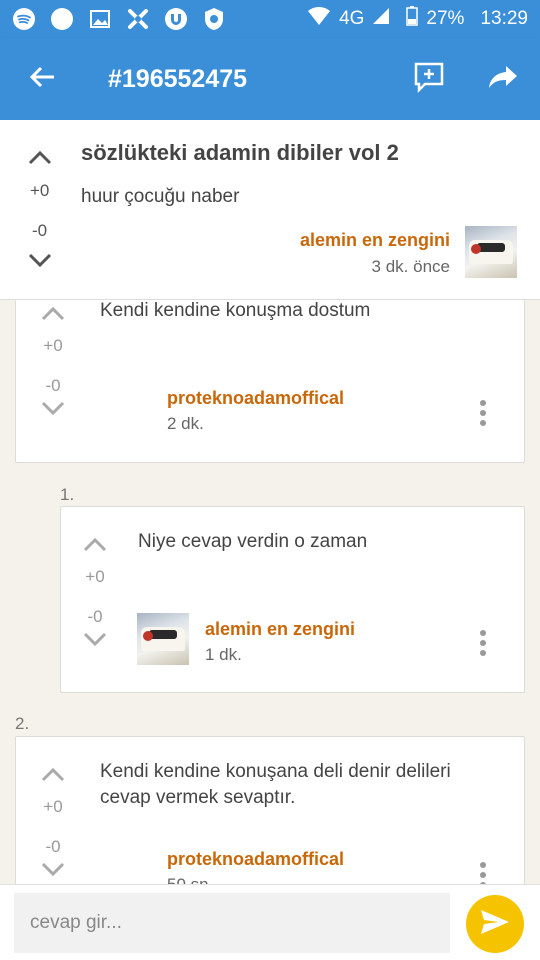 The image size is (540, 960). Describe the element at coordinates (67, 494) in the screenshot. I see `reply-index: 1.` at that location.